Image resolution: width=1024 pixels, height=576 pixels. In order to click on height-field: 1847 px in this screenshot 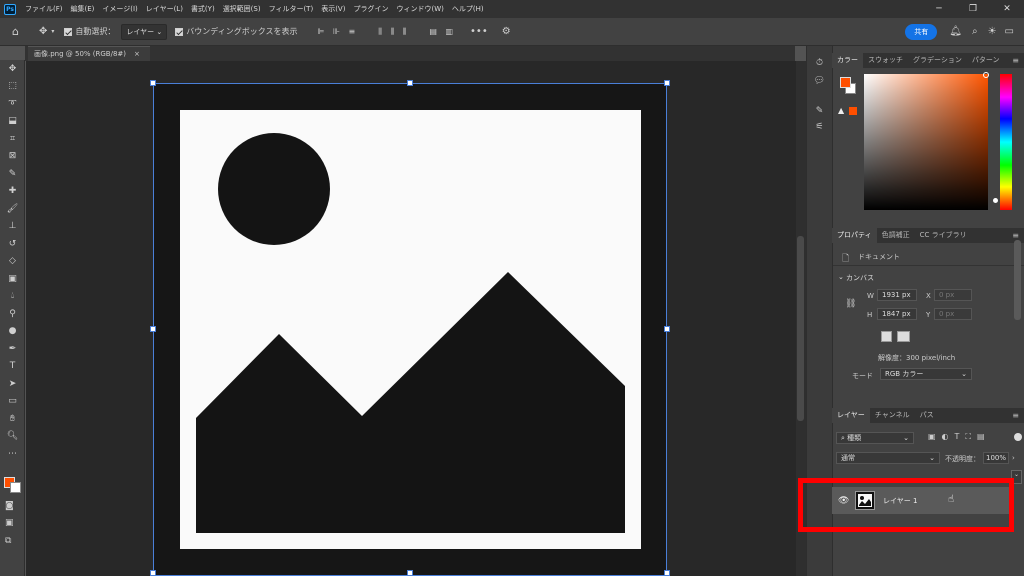, I will do `click(897, 314)`.